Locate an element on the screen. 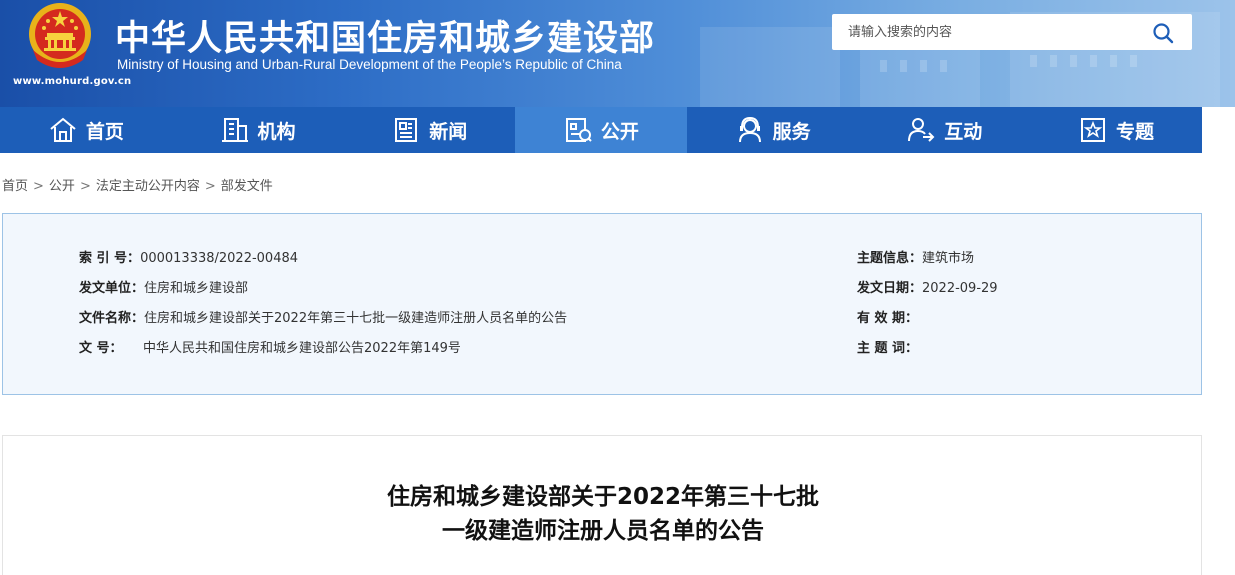  info-validity-row: 有 效 期： is located at coordinates (887, 316).